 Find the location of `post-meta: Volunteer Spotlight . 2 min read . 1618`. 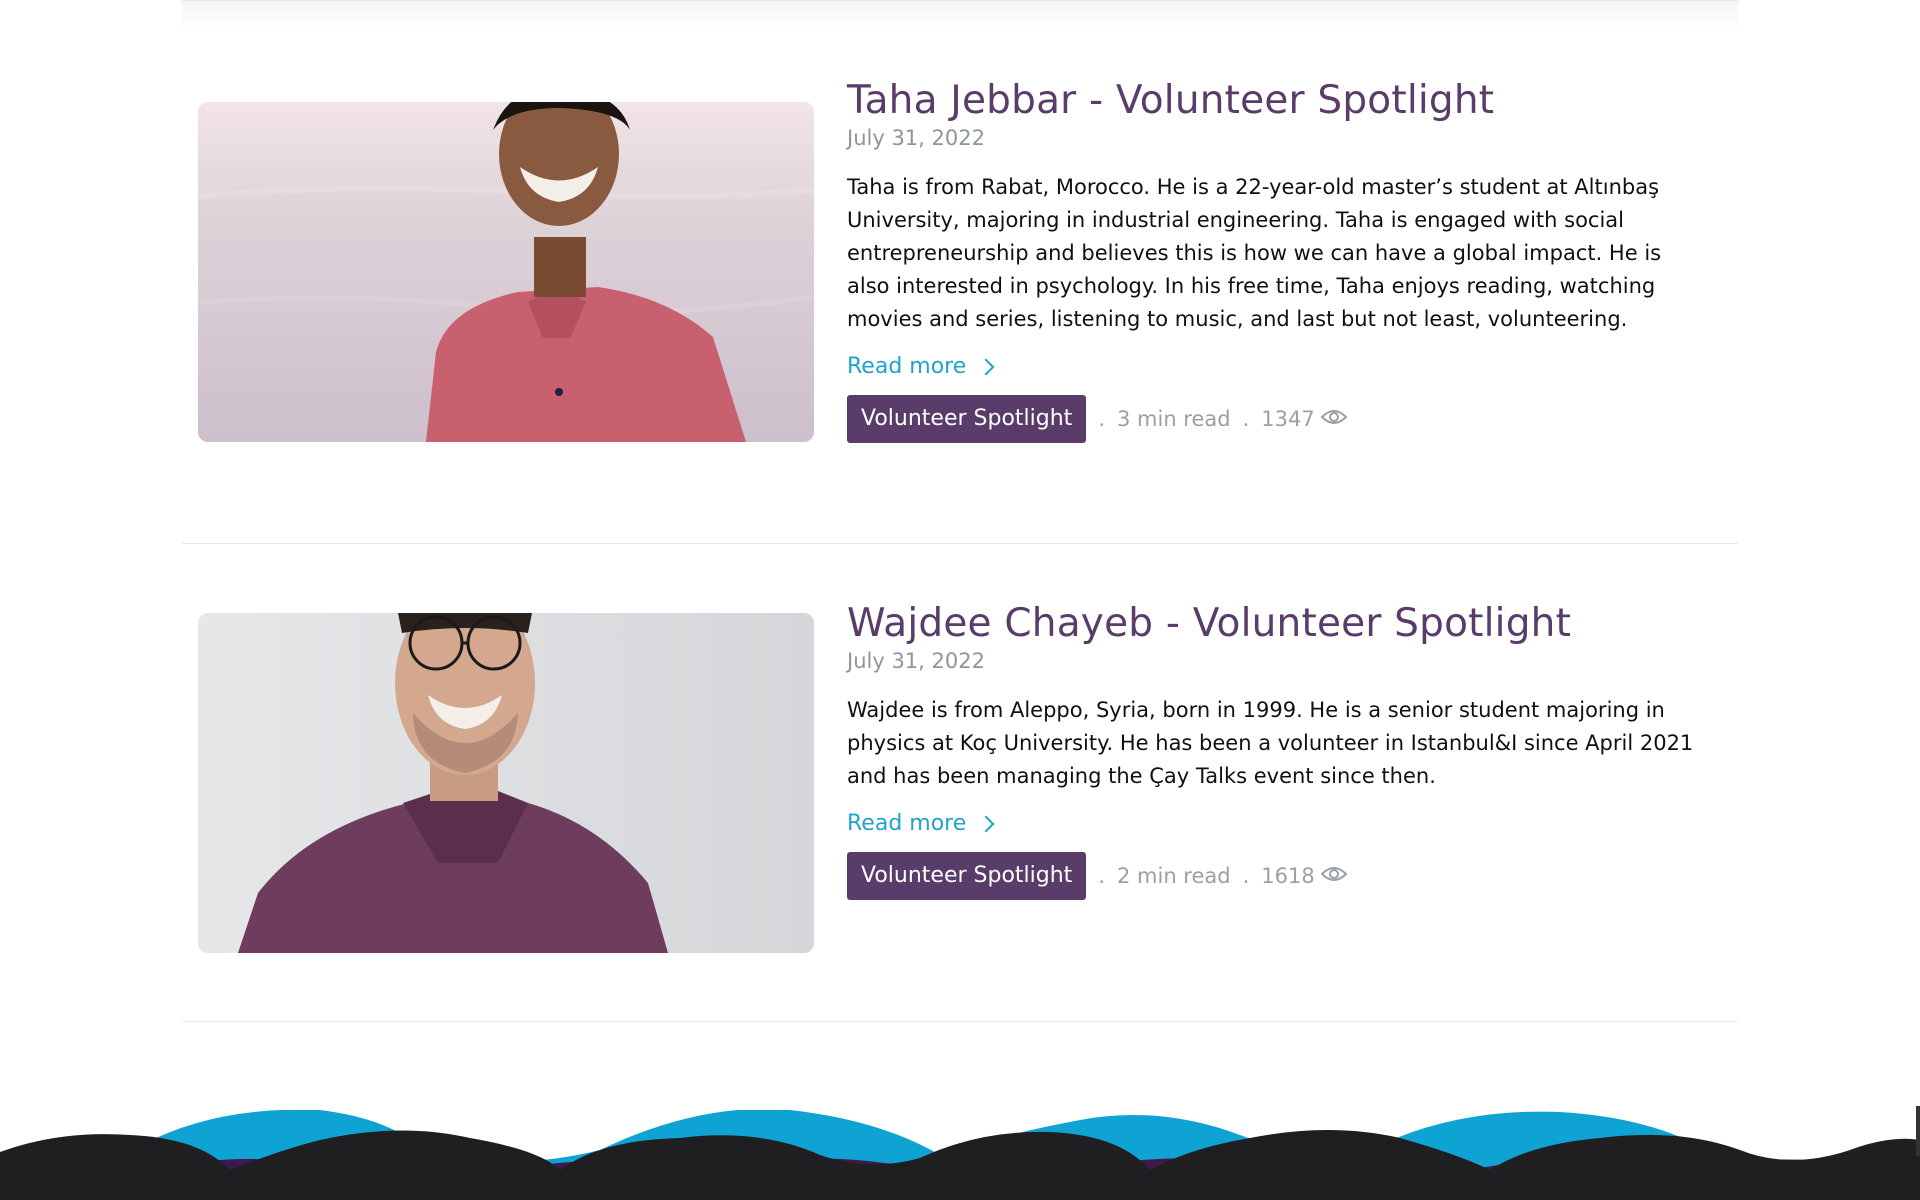

post-meta: Volunteer Spotlight . 2 min read . 1618 is located at coordinates (1277, 876).